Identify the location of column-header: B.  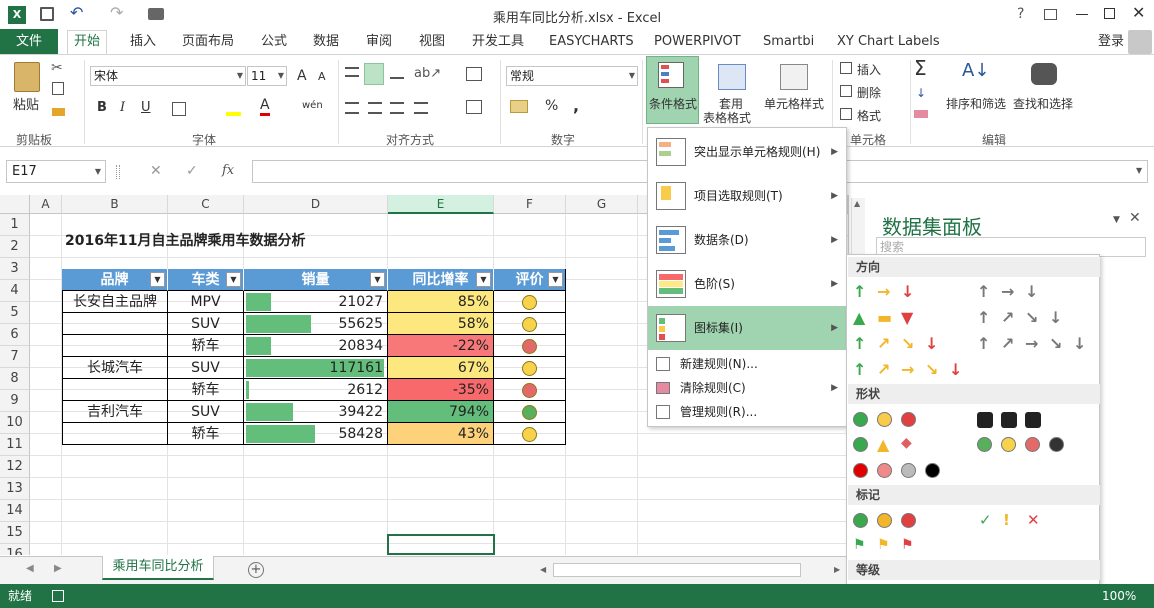
(115, 204).